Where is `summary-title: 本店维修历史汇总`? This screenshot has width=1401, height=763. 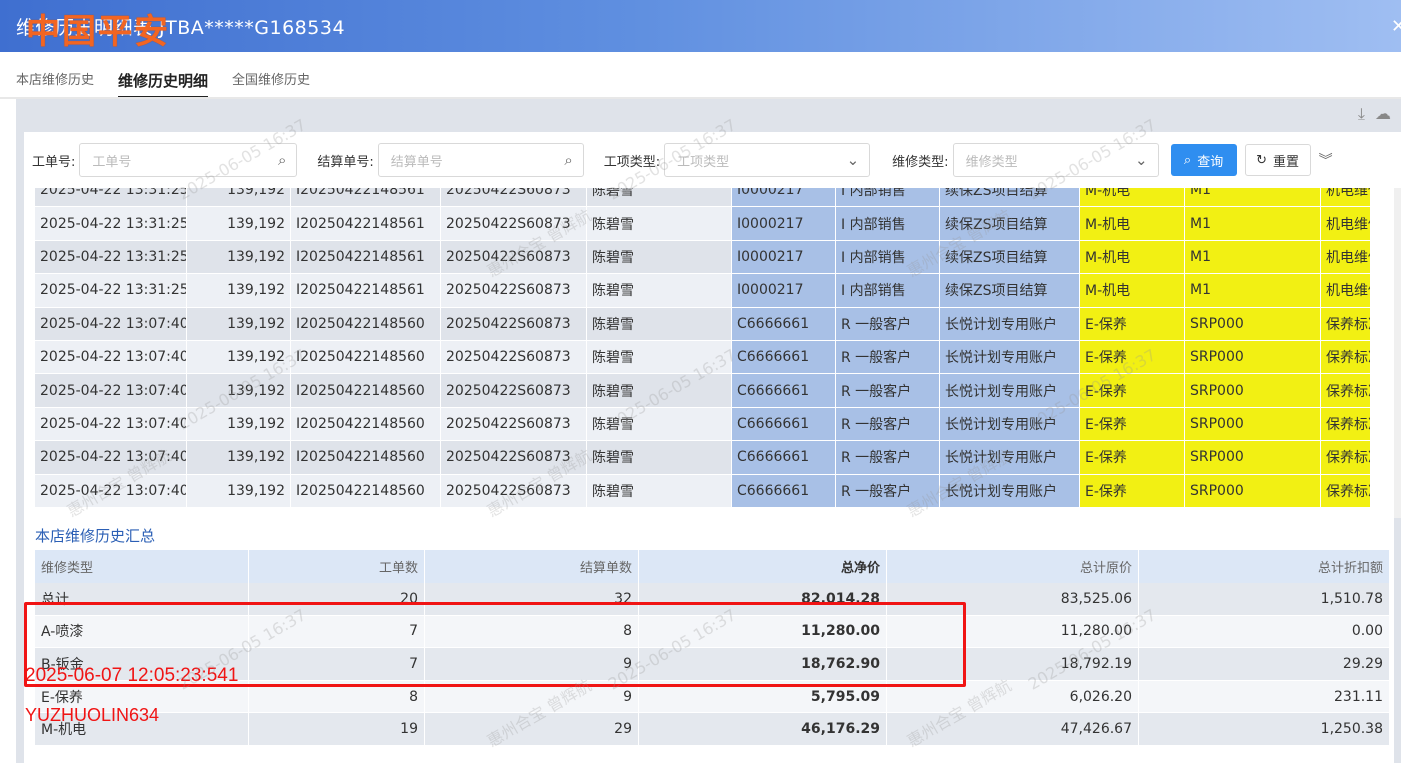 summary-title: 本店维修历史汇总 is located at coordinates (95, 536).